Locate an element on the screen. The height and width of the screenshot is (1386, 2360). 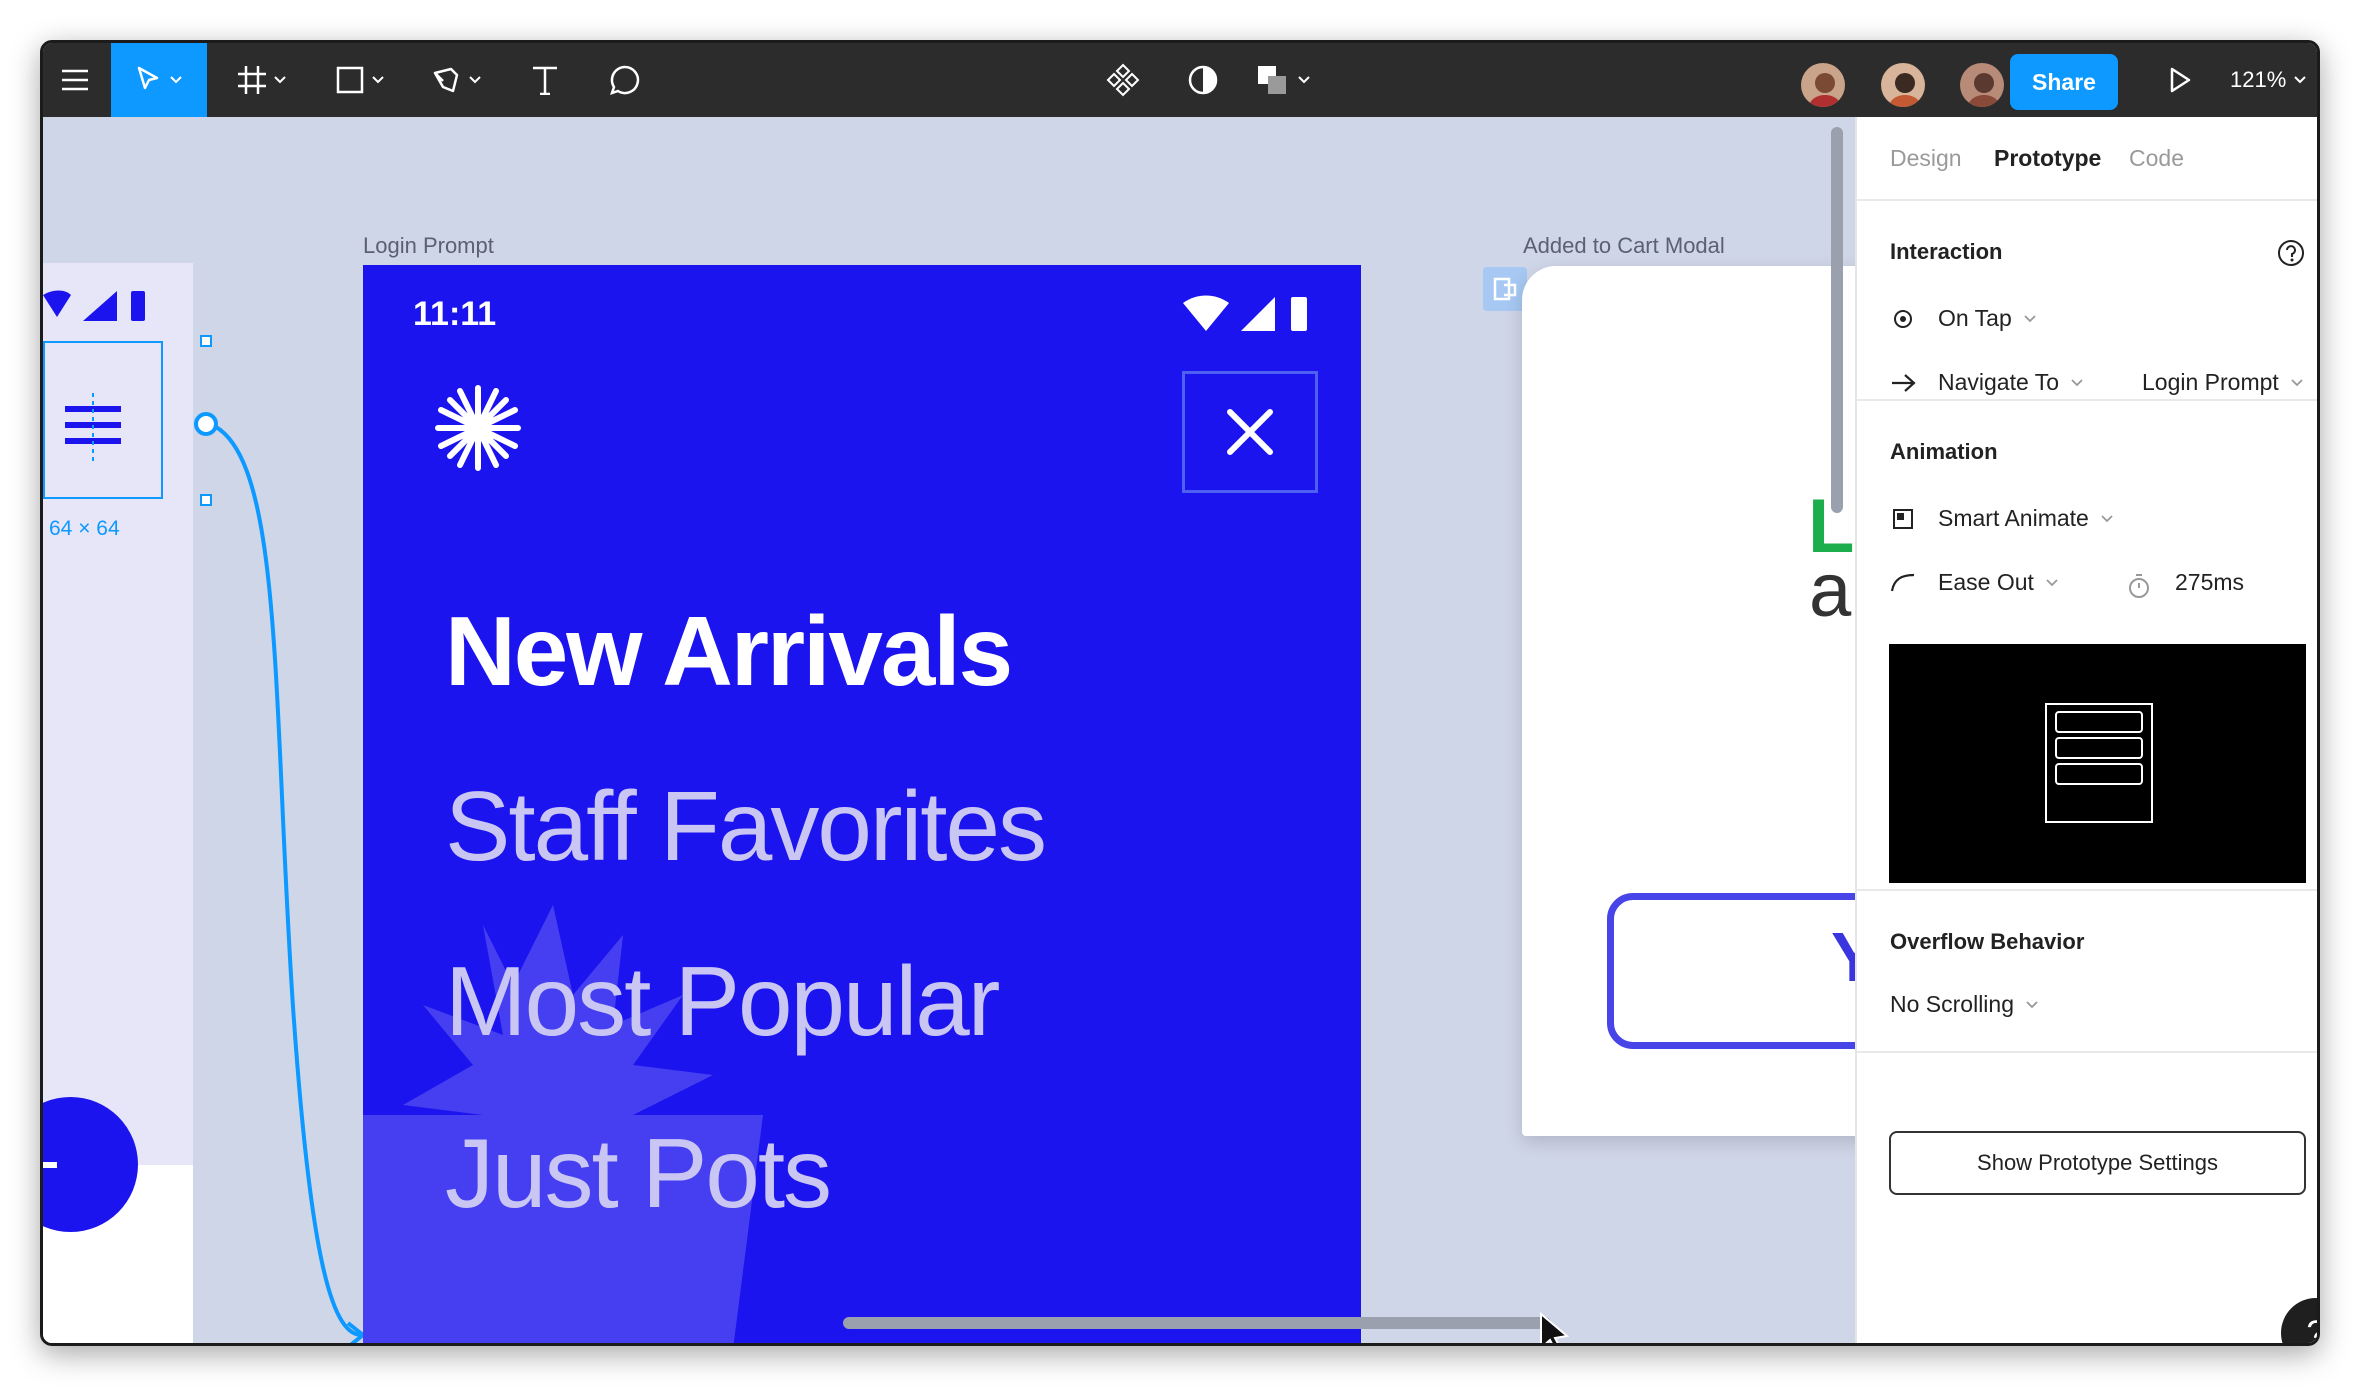
duration-value: 275ms is located at coordinates (2210, 582).